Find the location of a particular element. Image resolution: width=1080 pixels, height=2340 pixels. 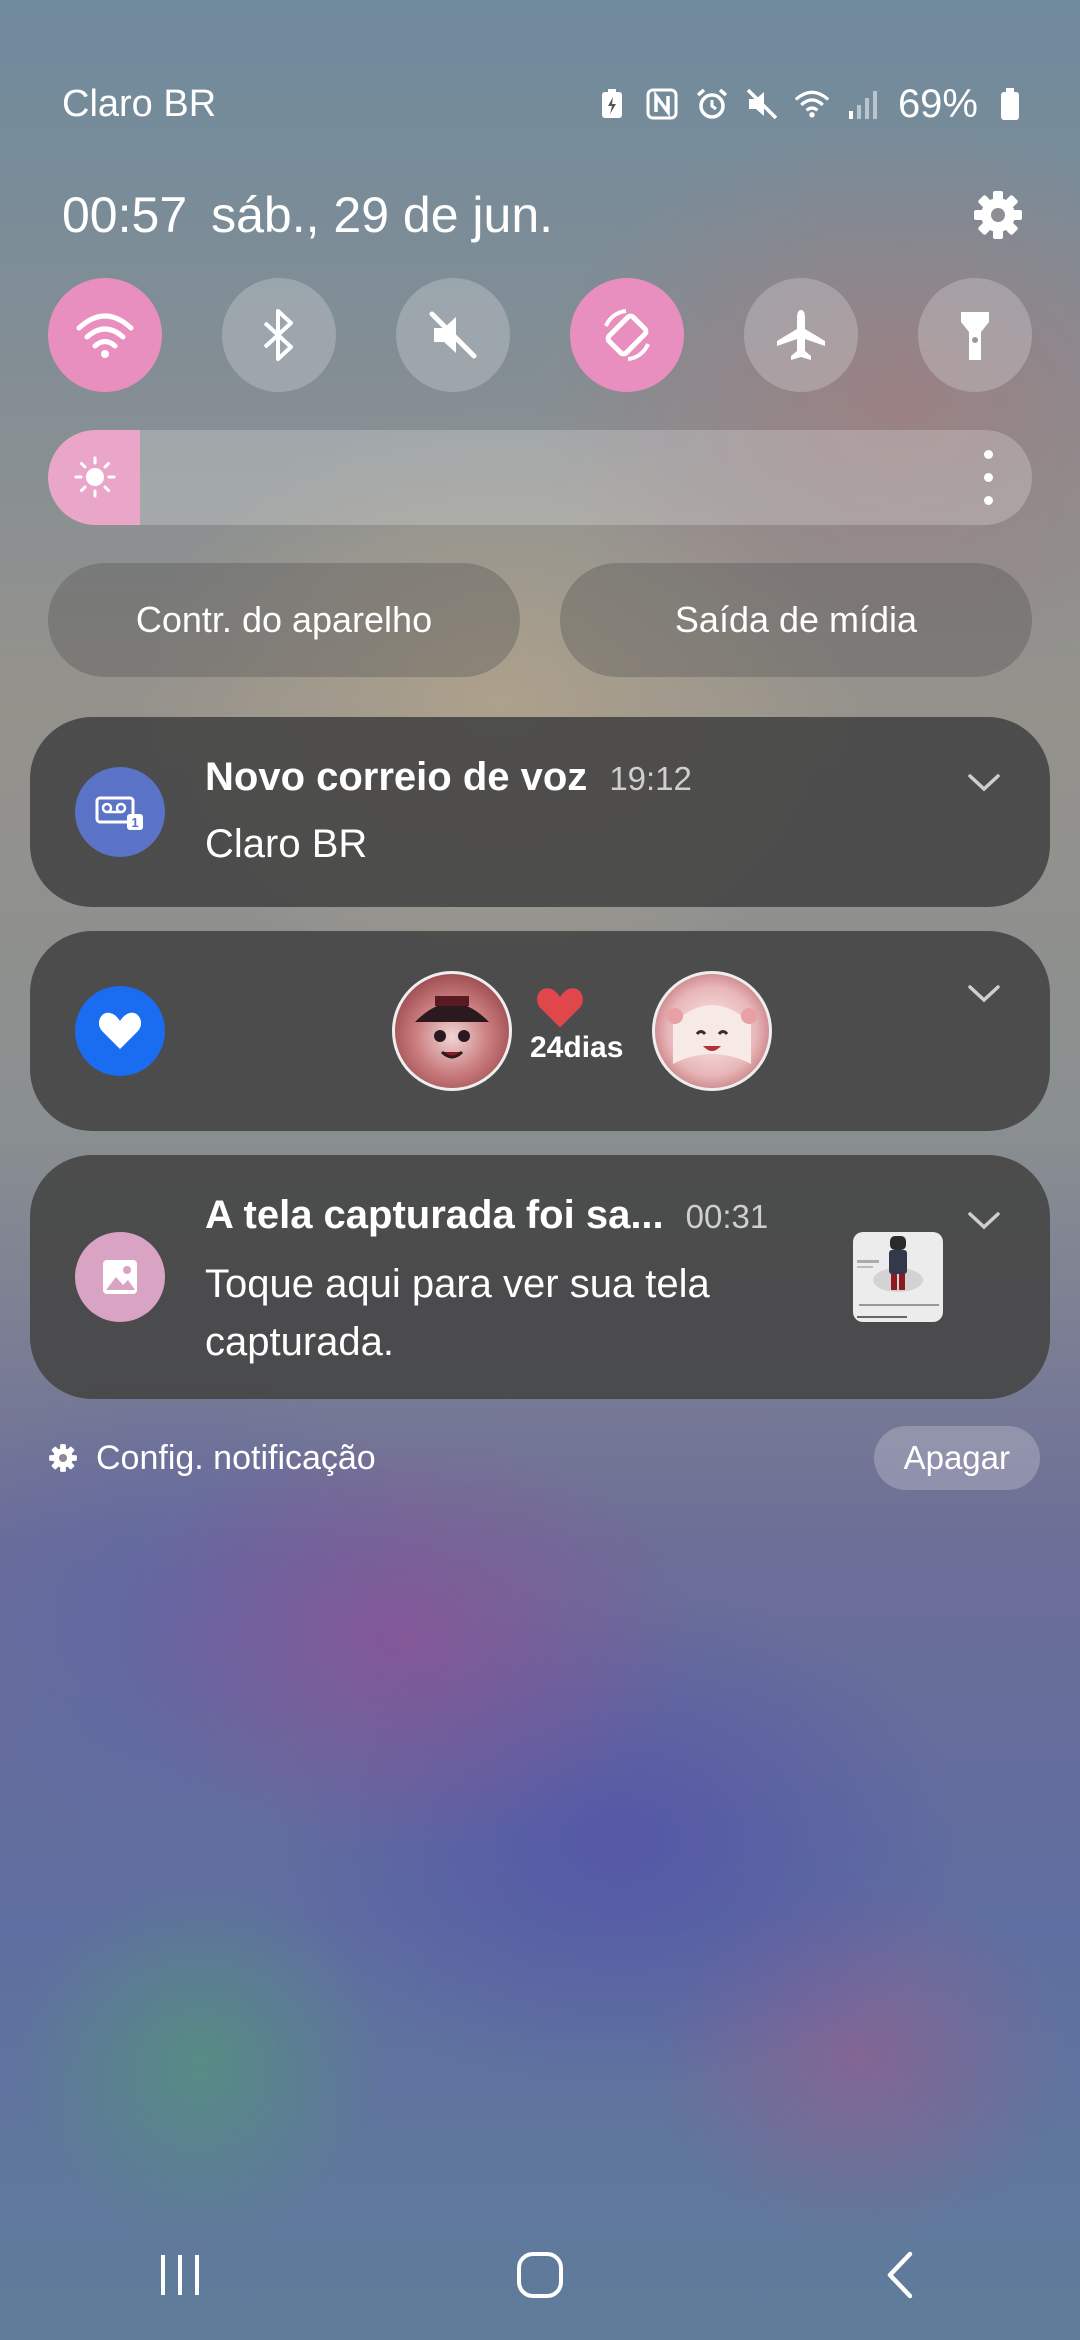

clock: 00:57 is located at coordinates (125, 215).